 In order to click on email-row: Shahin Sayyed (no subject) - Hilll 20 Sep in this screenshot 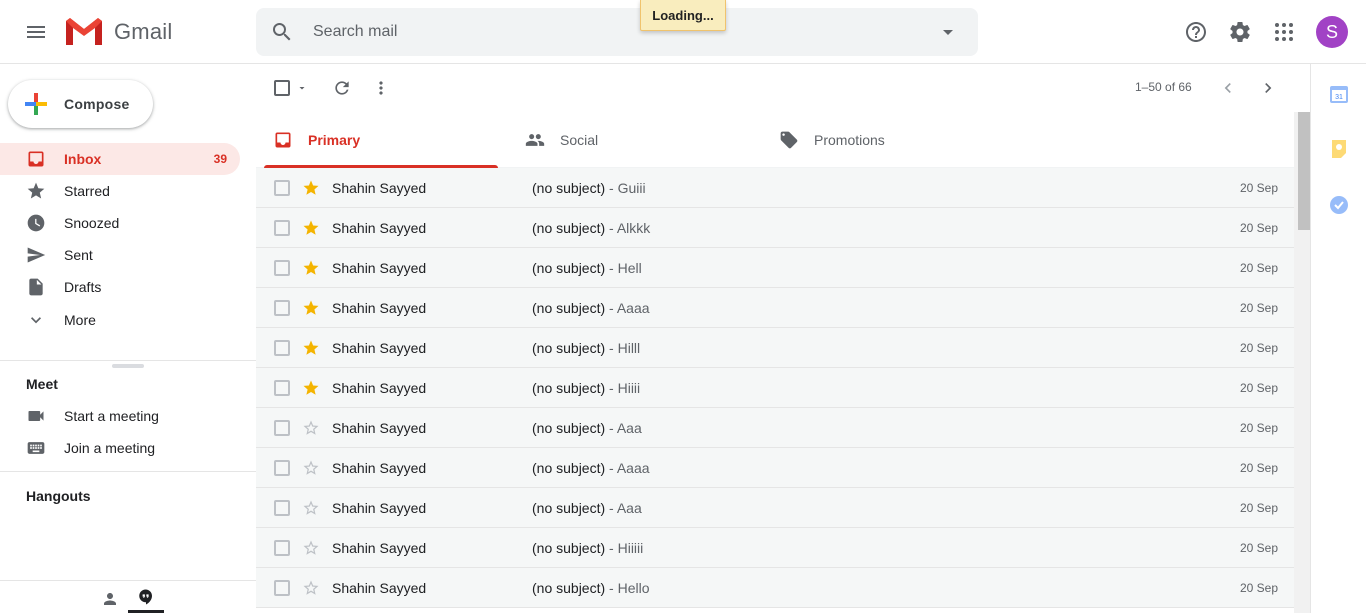, I will do `click(775, 348)`.